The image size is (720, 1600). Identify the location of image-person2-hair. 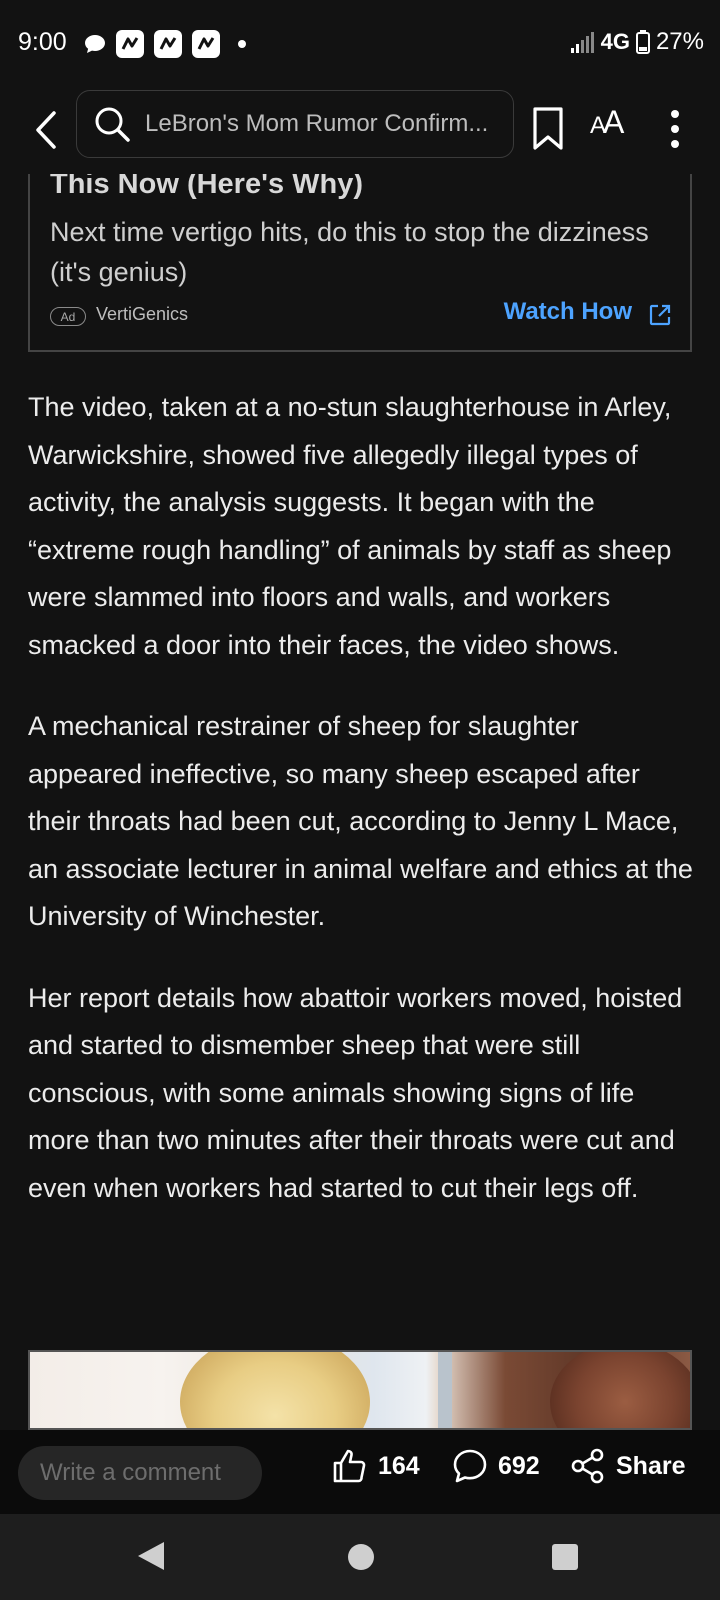
(620, 1390).